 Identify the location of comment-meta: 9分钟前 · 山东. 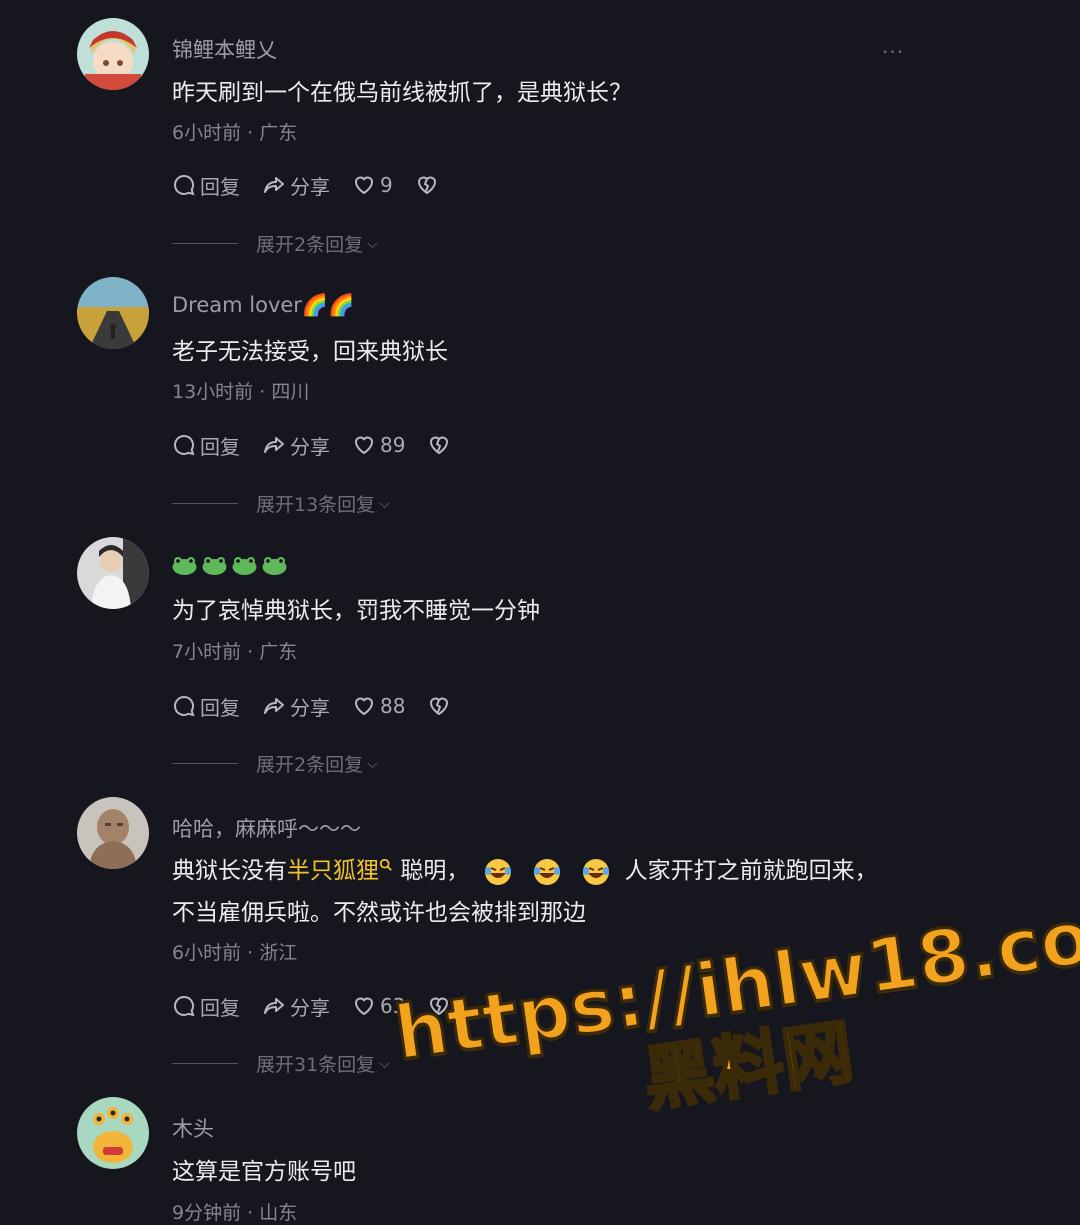
(235, 1213).